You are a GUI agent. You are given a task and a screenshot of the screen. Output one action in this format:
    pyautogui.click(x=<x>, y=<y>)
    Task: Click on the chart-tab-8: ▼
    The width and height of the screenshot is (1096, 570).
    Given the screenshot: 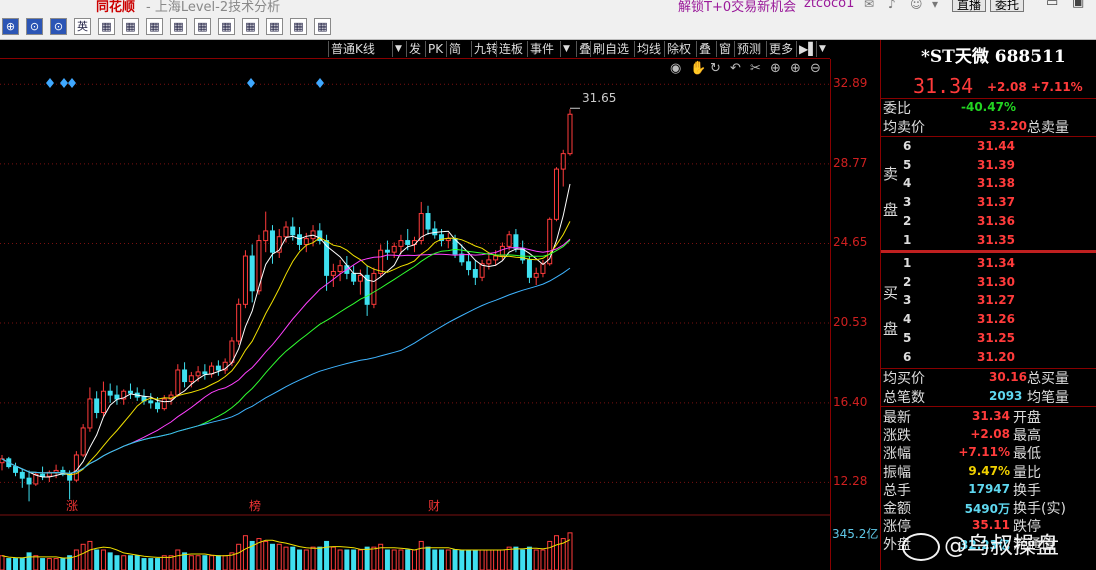 What is the action you would take?
    pyautogui.click(x=565, y=49)
    